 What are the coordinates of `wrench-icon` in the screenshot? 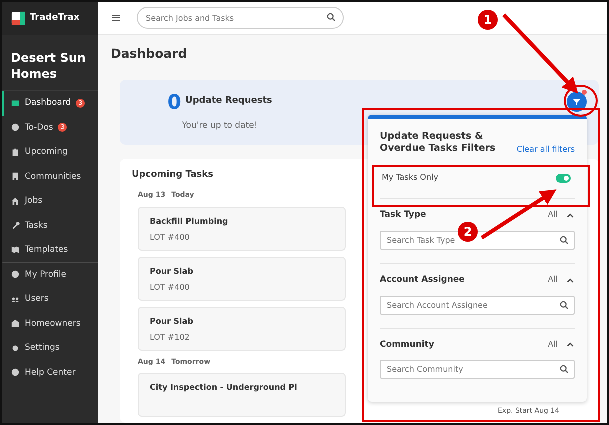 It's located at (15, 225).